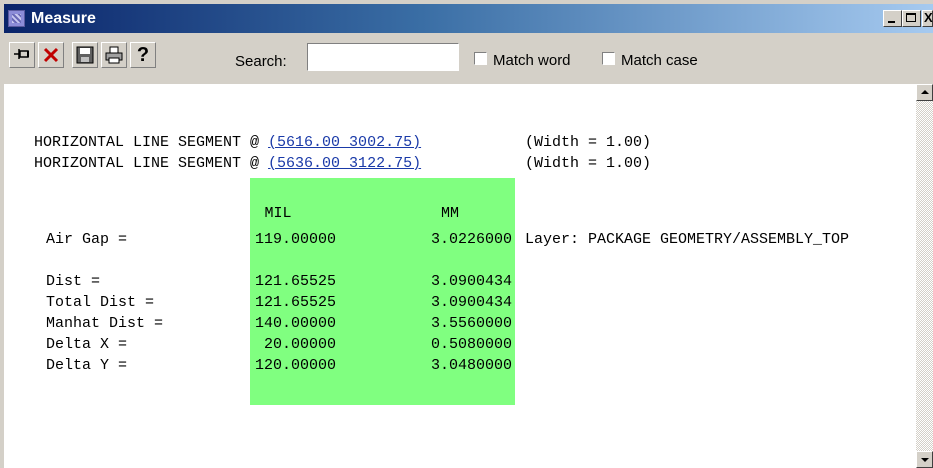 The height and width of the screenshot is (468, 933). Describe the element at coordinates (924, 276) in the screenshot. I see `vertical-scrollbar` at that location.